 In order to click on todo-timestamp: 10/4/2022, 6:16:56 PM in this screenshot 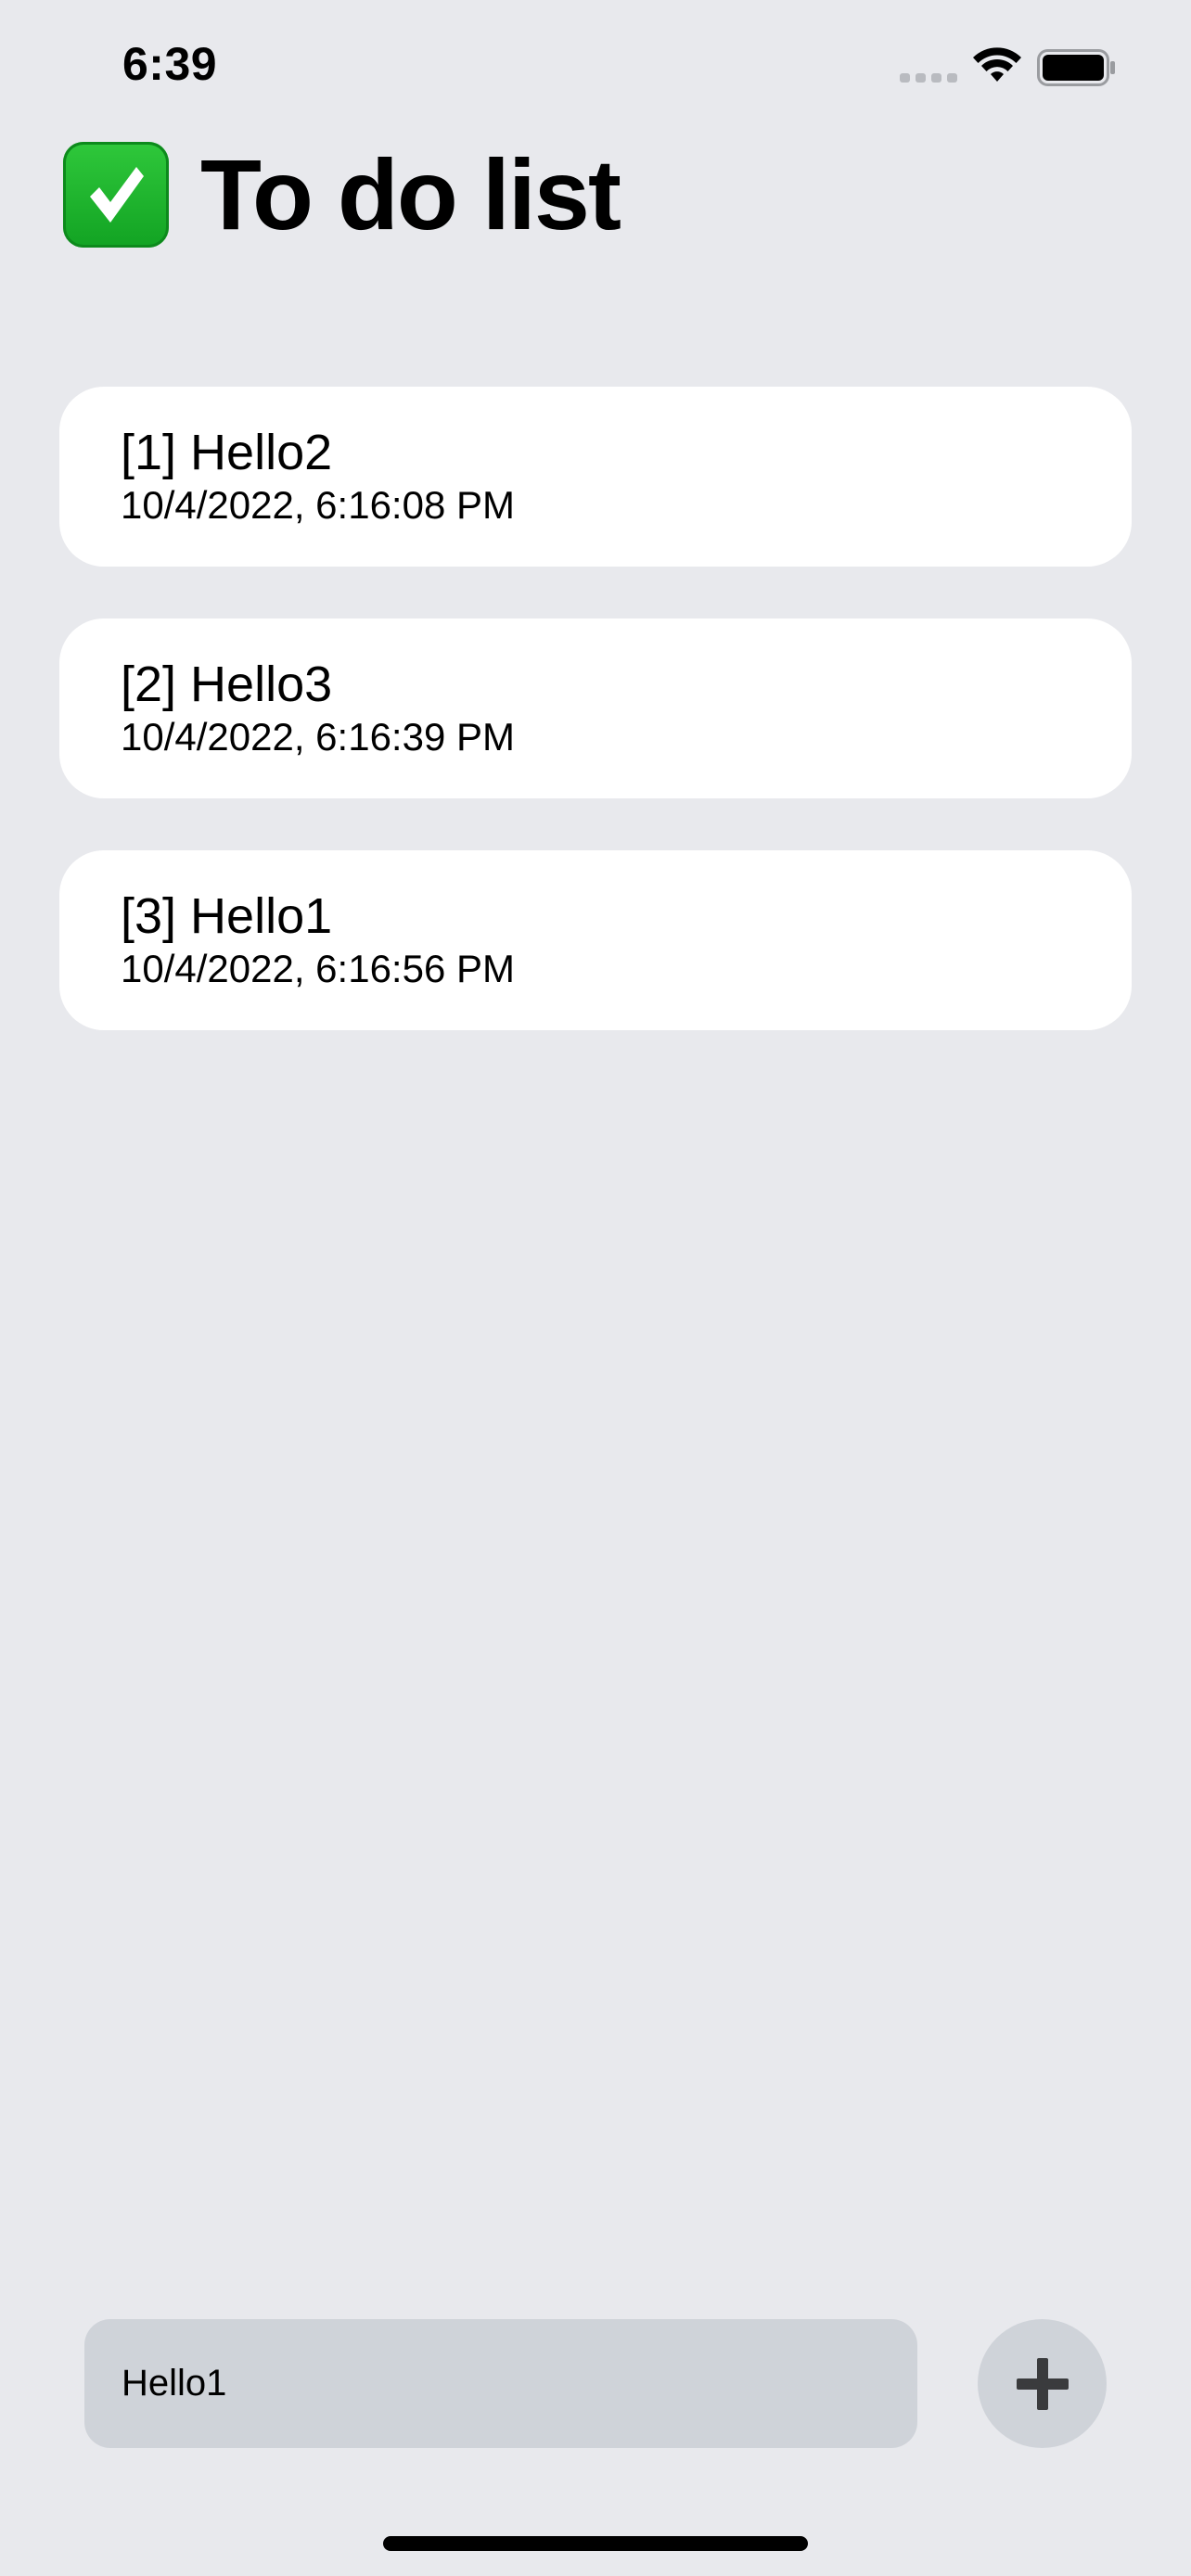, I will do `click(318, 969)`.